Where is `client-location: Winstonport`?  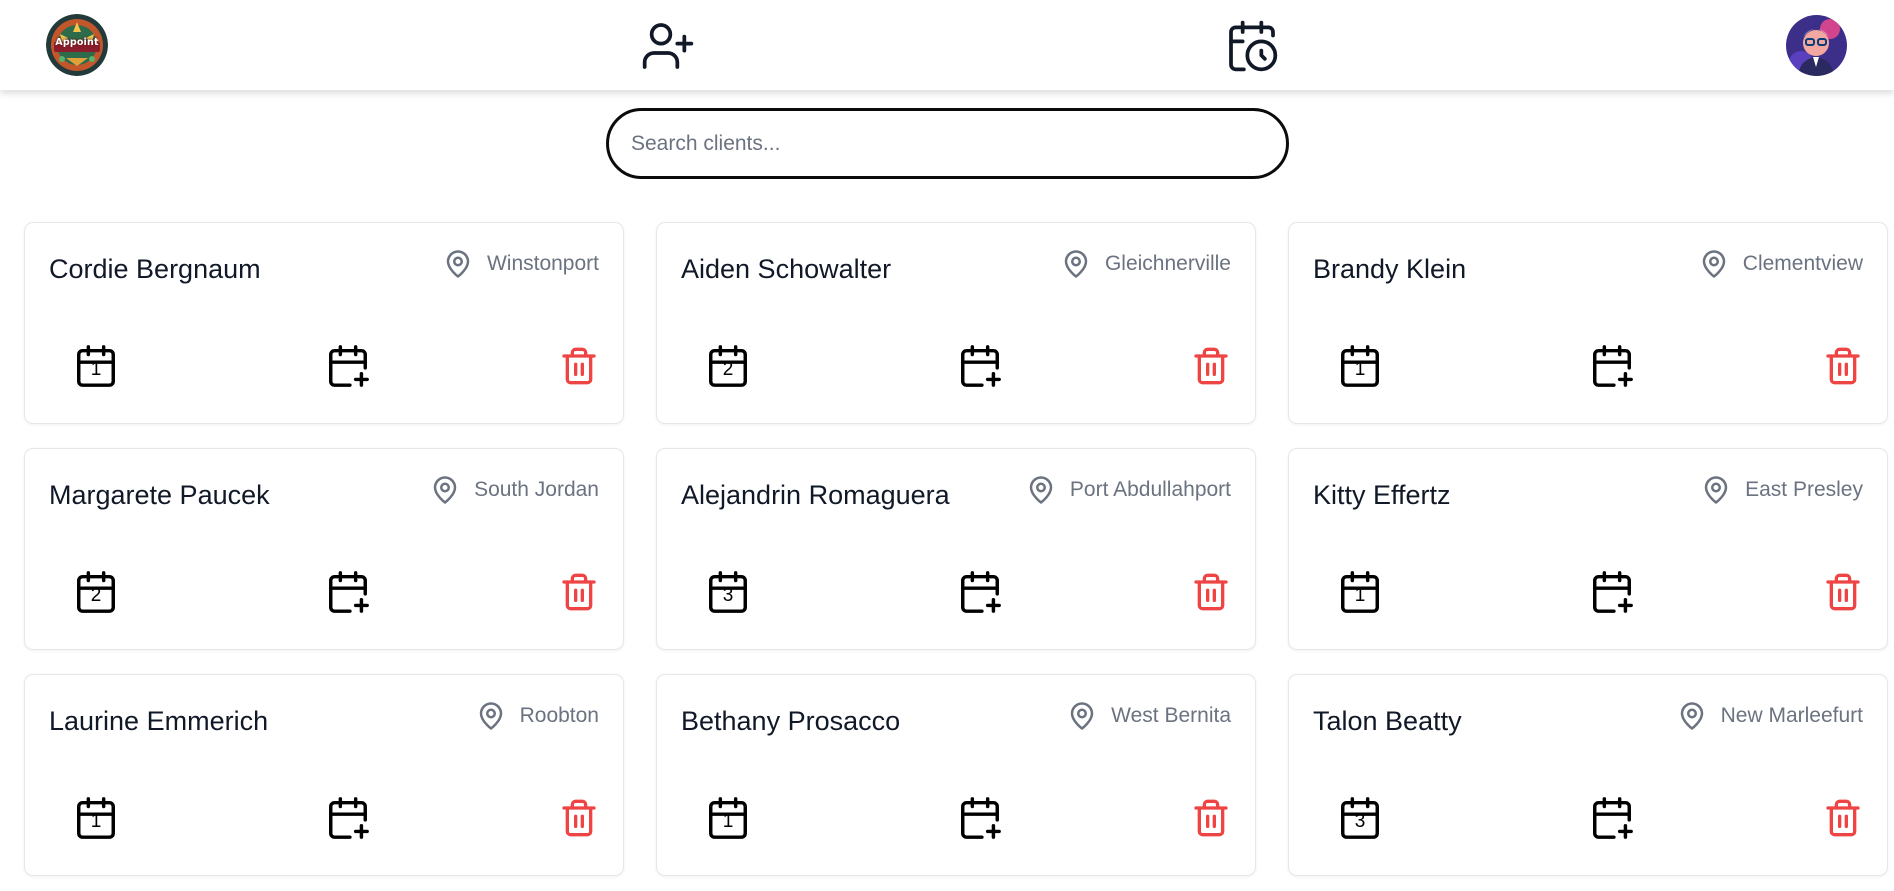 client-location: Winstonport is located at coordinates (521, 264).